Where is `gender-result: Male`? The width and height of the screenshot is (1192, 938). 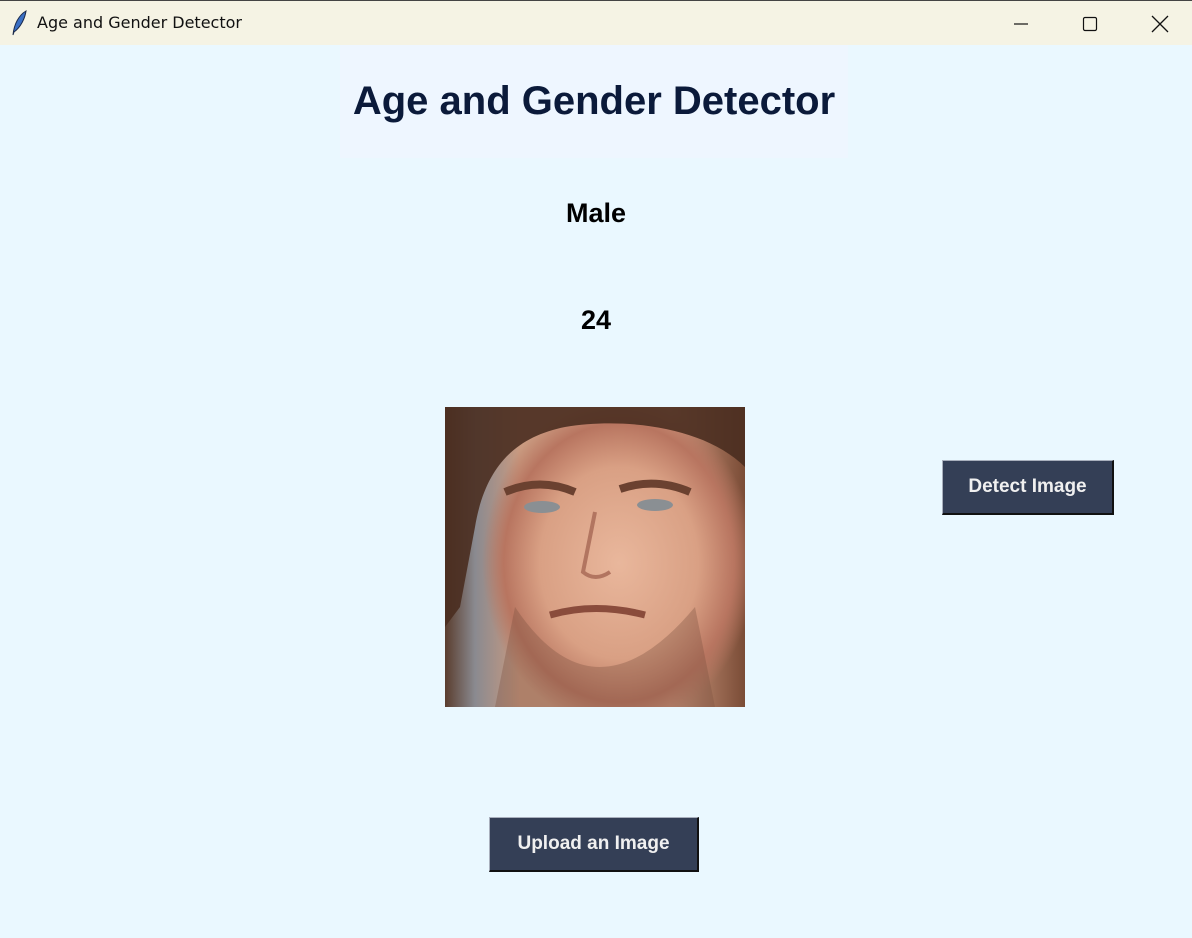
gender-result: Male is located at coordinates (596, 213).